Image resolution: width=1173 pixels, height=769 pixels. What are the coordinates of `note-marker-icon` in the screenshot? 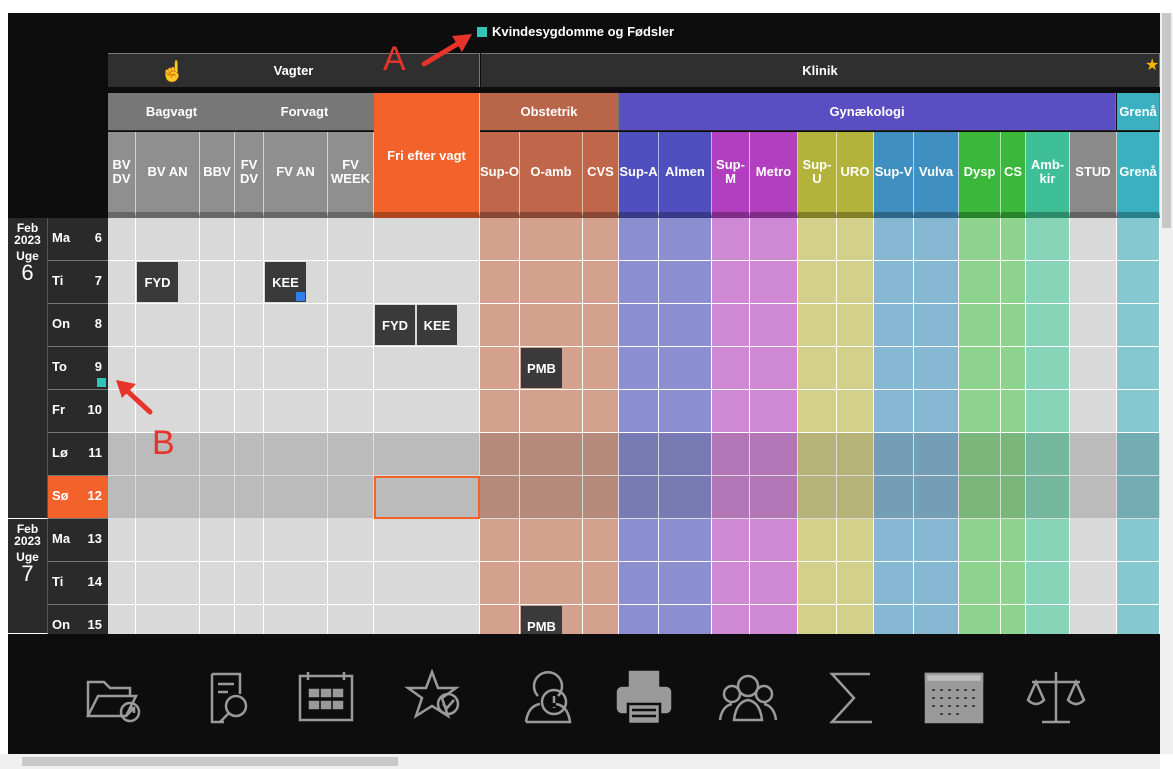 It's located at (101, 382).